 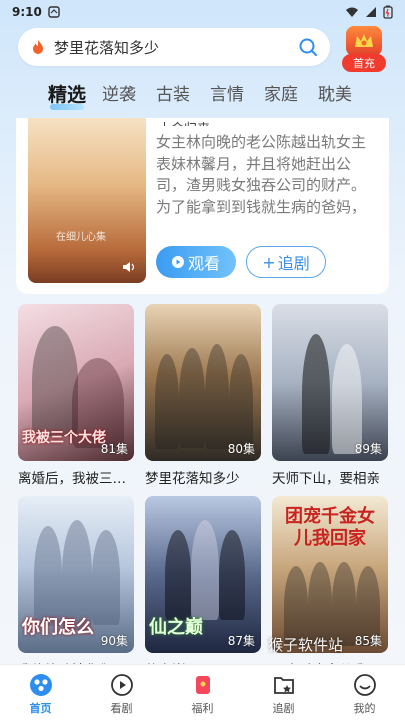 I want to click on category-tabs: 精选 逆袭 古装 言情 家庭 耽美, so click(x=210, y=95).